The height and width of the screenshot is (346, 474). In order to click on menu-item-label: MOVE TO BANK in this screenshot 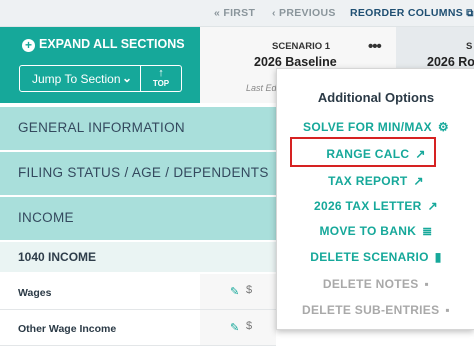, I will do `click(368, 231)`.